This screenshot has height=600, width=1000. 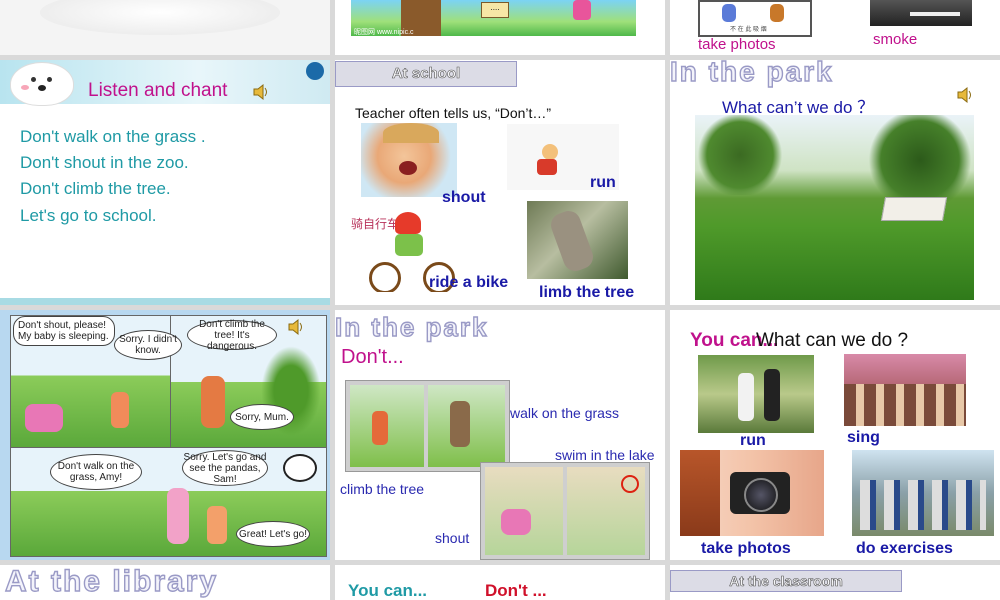 What do you see at coordinates (213, 402) in the screenshot?
I see `mum-figure` at bounding box center [213, 402].